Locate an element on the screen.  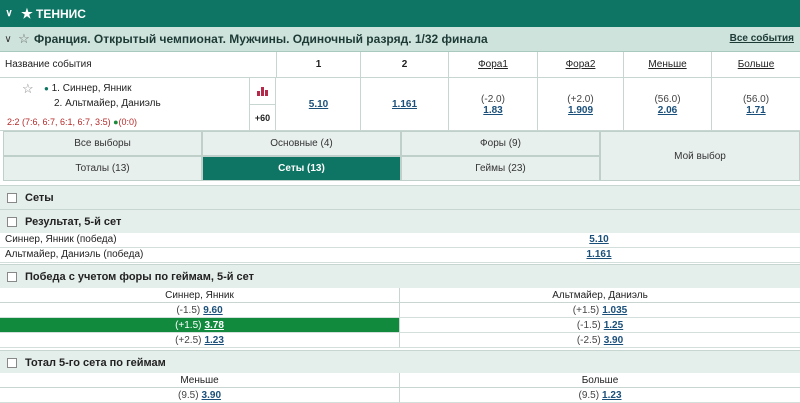
odds-1-cell: 5.10 is located at coordinates (319, 104).